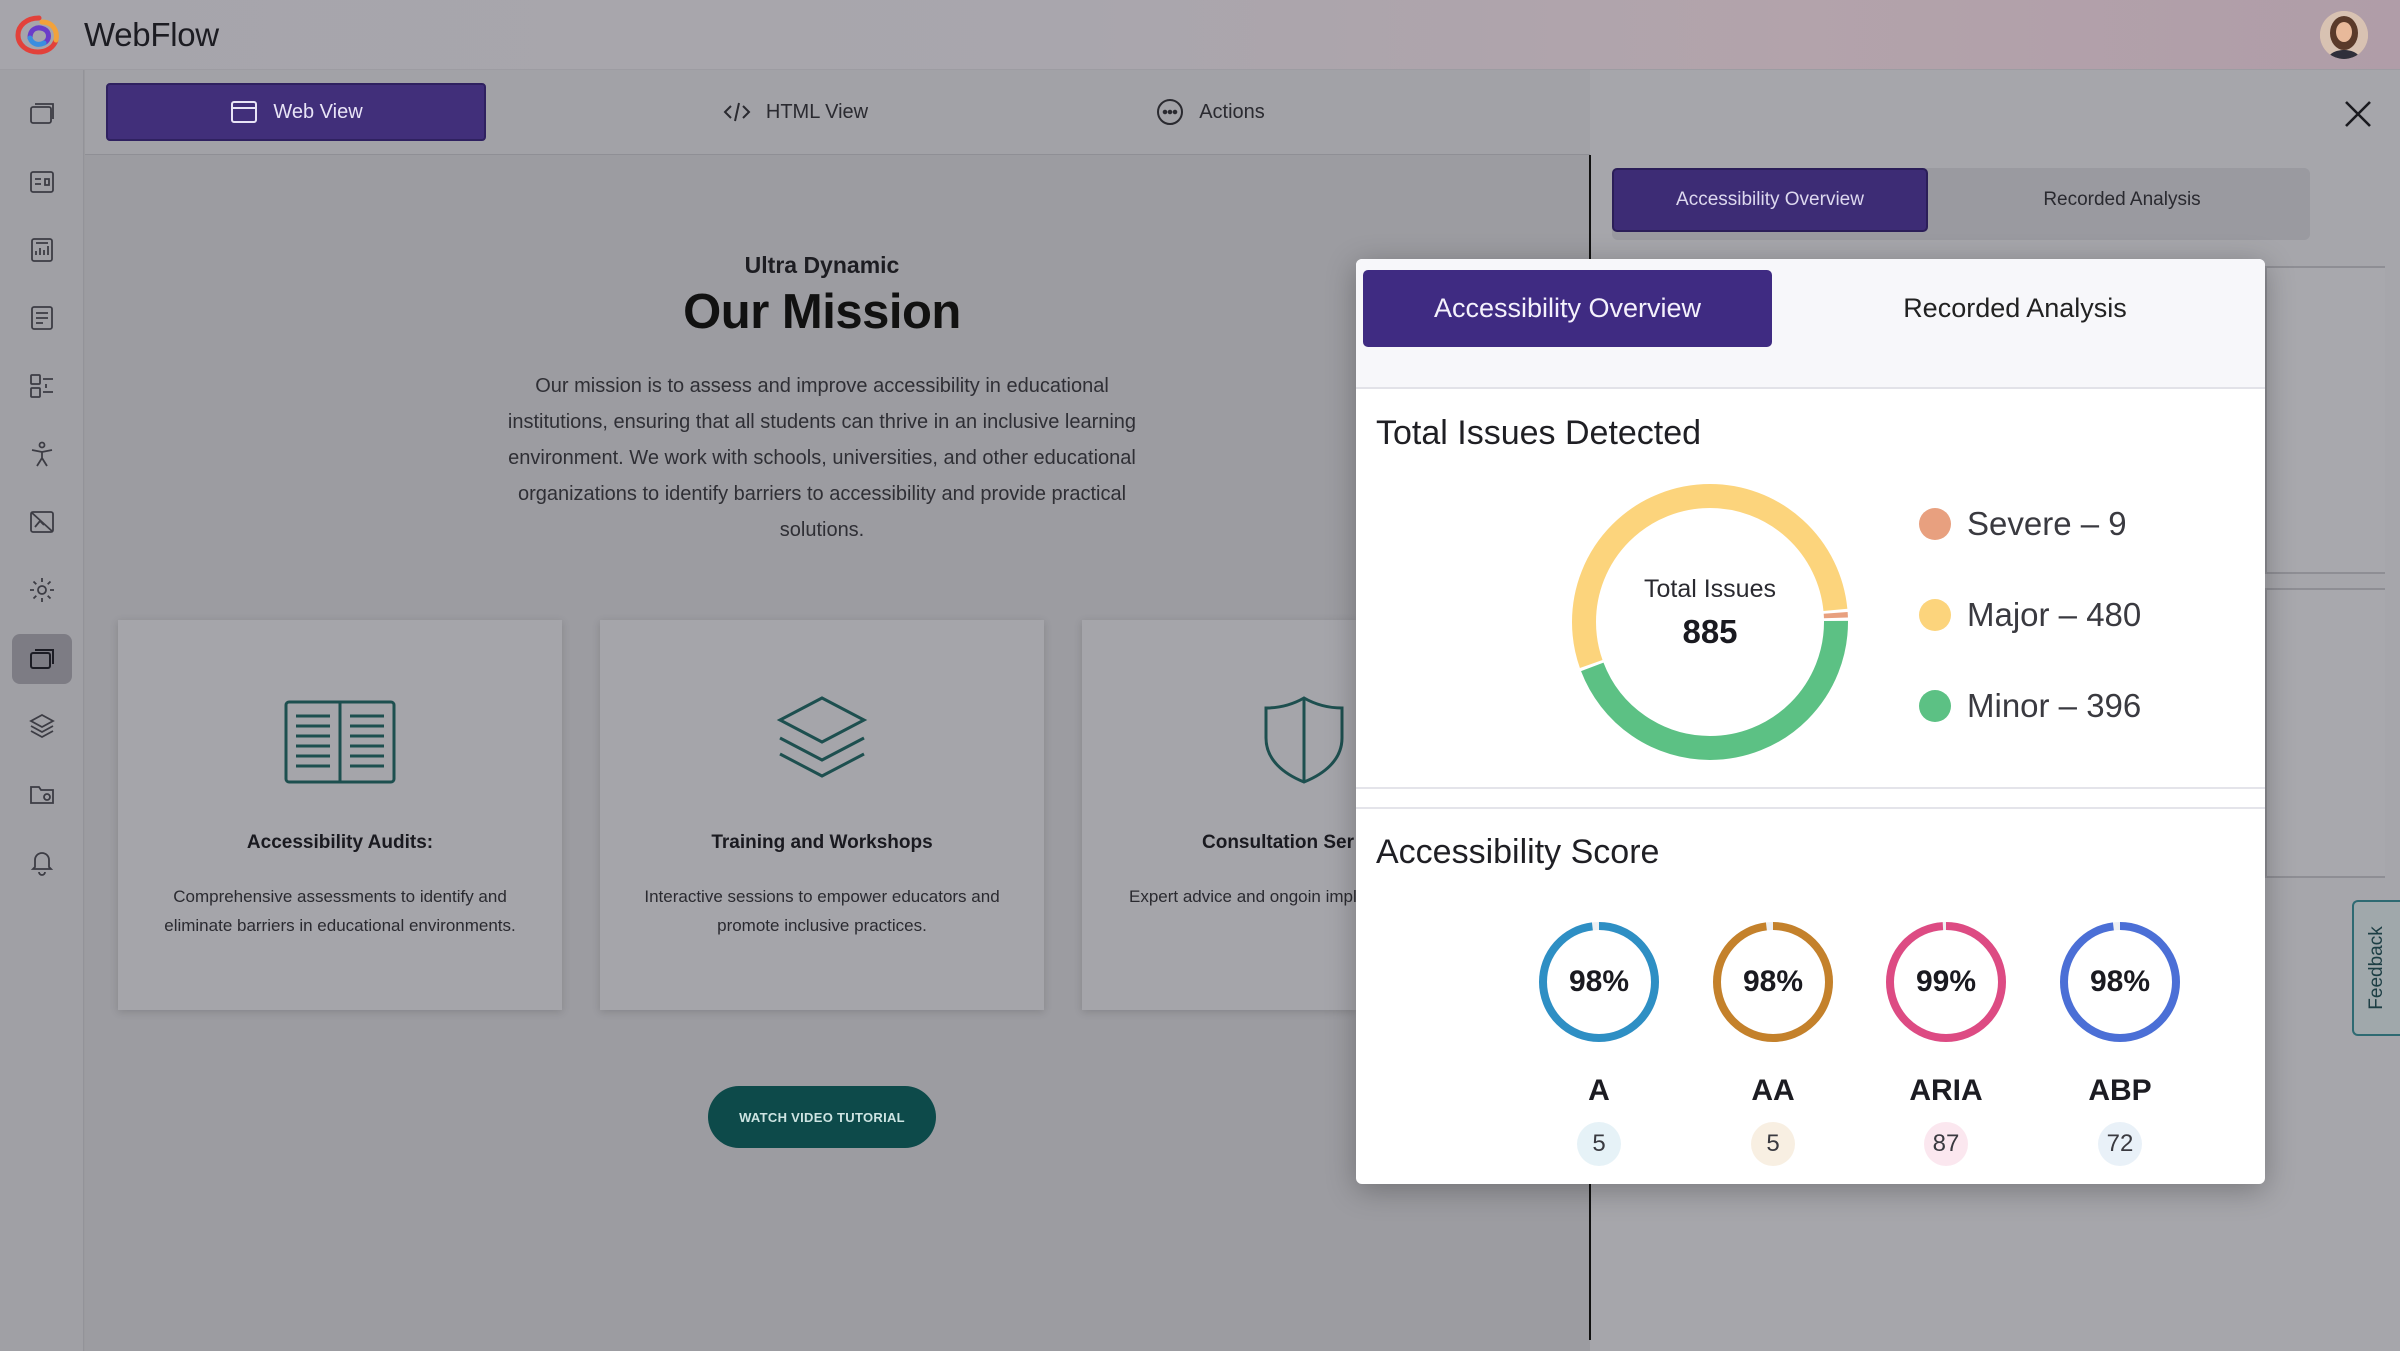 The height and width of the screenshot is (1351, 2400). What do you see at coordinates (737, 112) in the screenshot?
I see `code-icon` at bounding box center [737, 112].